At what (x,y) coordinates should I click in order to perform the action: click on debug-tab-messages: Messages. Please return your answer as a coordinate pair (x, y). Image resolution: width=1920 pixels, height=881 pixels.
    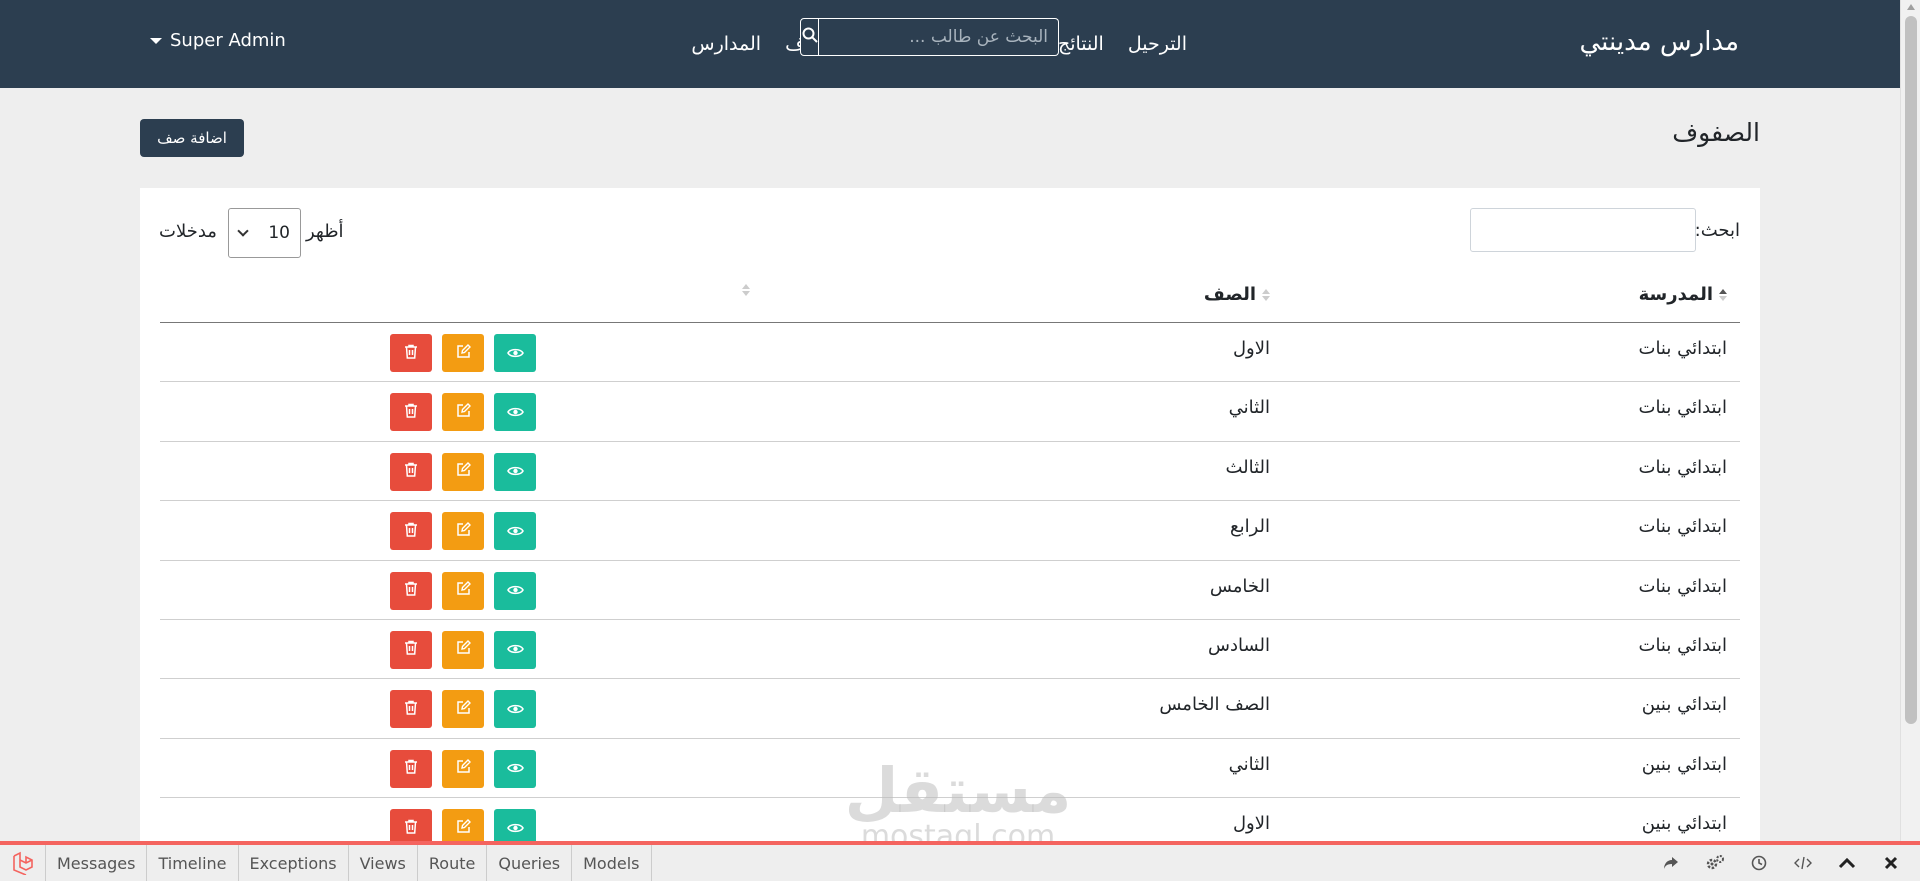
    Looking at the image, I should click on (97, 863).